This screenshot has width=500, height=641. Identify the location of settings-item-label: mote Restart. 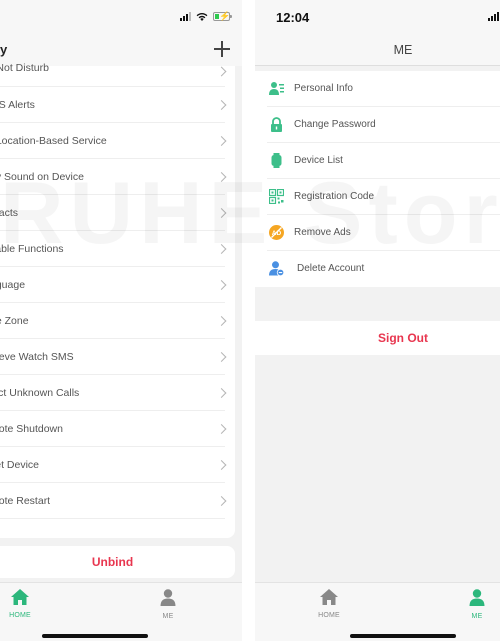
(25, 501).